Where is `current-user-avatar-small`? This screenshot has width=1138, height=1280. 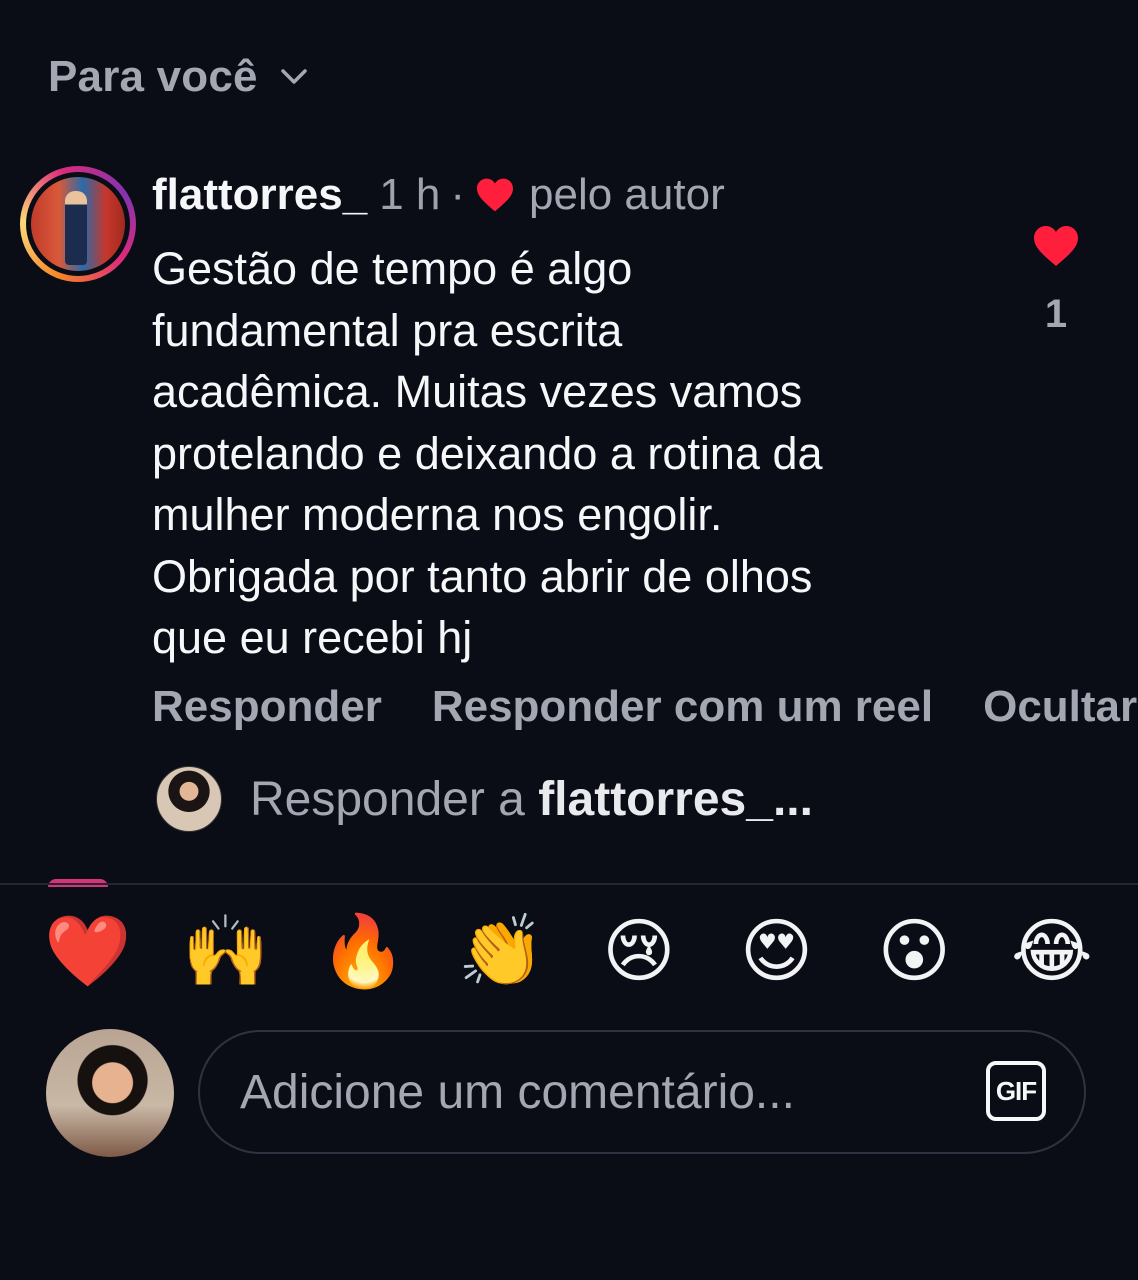 current-user-avatar-small is located at coordinates (189, 799).